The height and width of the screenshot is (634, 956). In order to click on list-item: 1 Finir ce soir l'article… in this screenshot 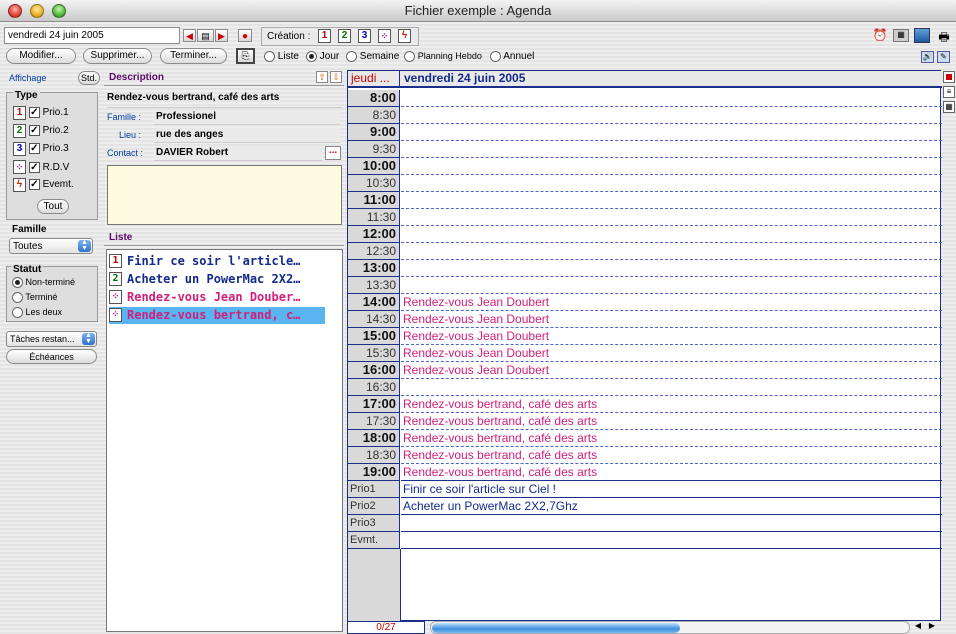, I will do `click(217, 261)`.